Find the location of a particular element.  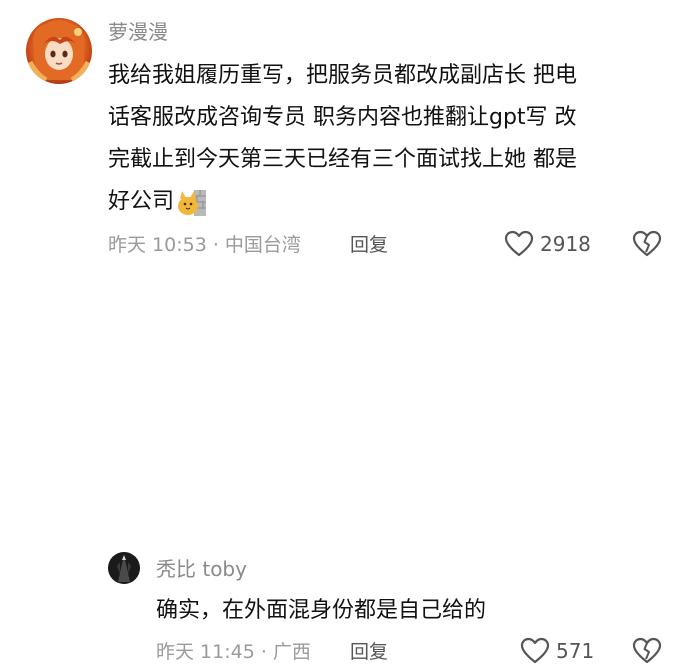

comment-meta: 昨天 11:45 · 广西 is located at coordinates (233, 652).